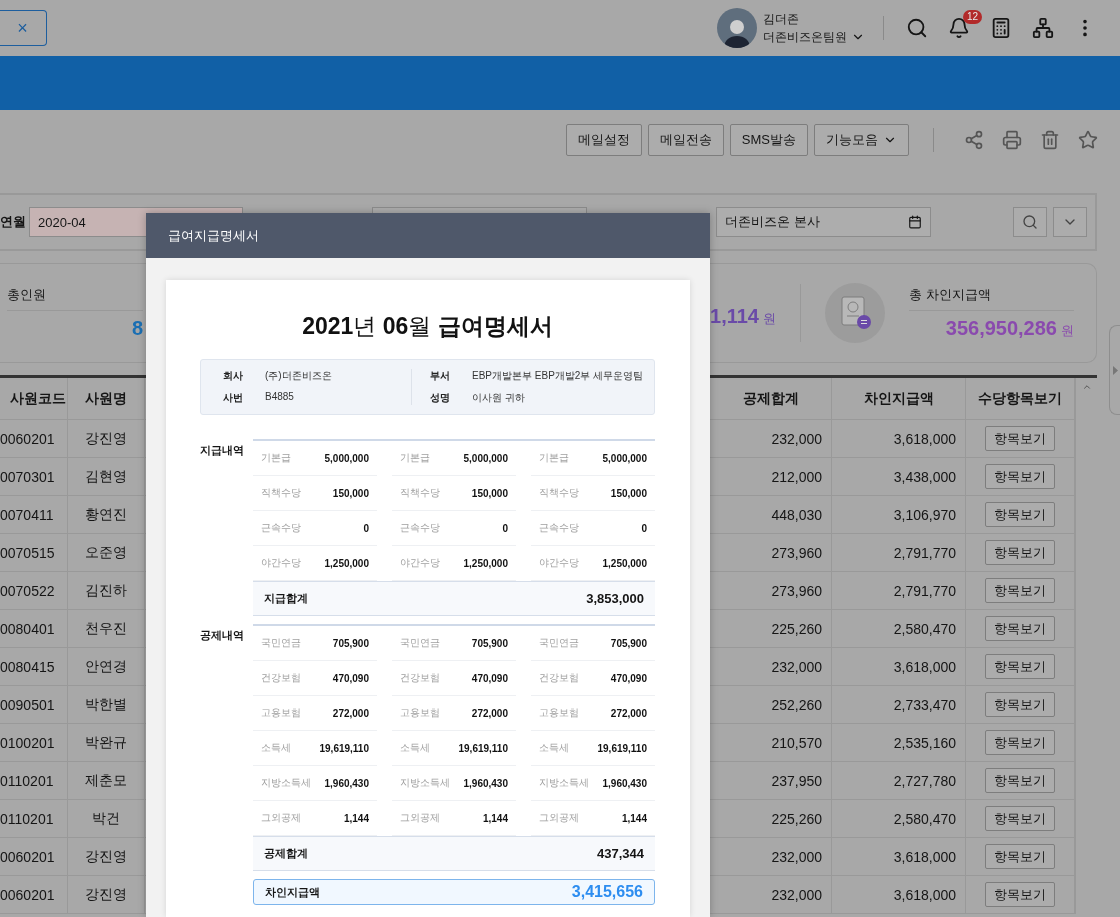 Image resolution: width=1120 pixels, height=917 pixels. What do you see at coordinates (899, 477) in the screenshot?
I see `table-cell: 3,438,000` at bounding box center [899, 477].